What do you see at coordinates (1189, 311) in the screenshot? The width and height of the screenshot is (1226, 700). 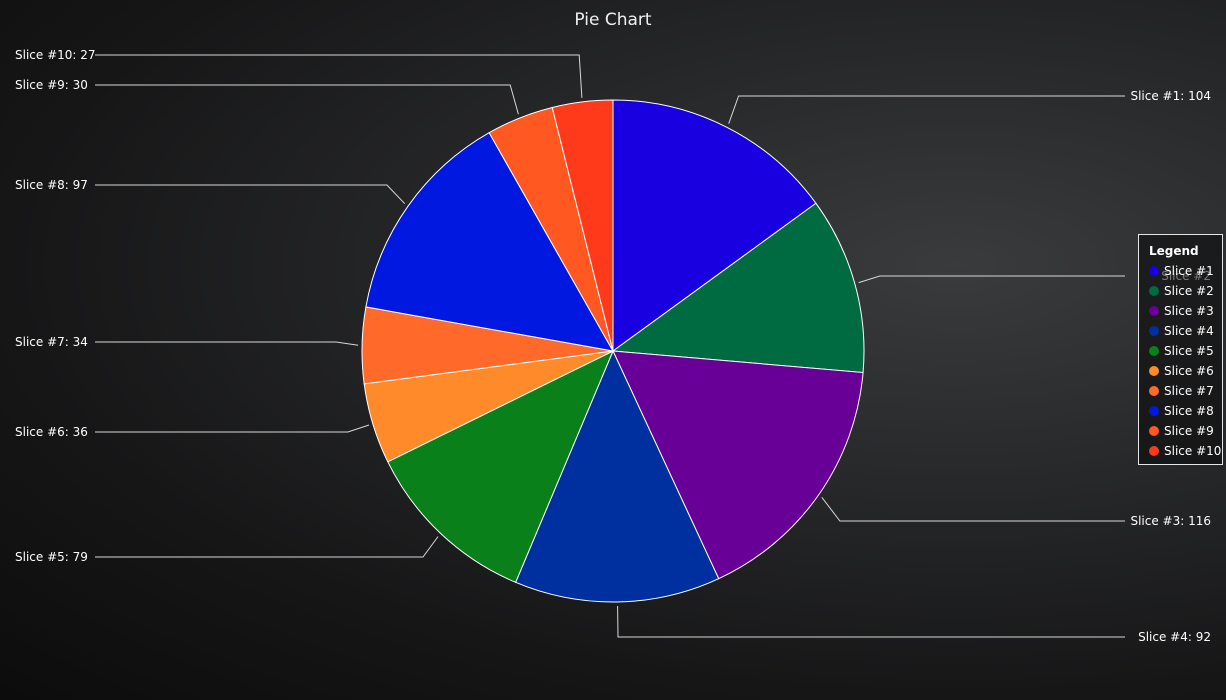 I see `legend-label: Slice #3` at bounding box center [1189, 311].